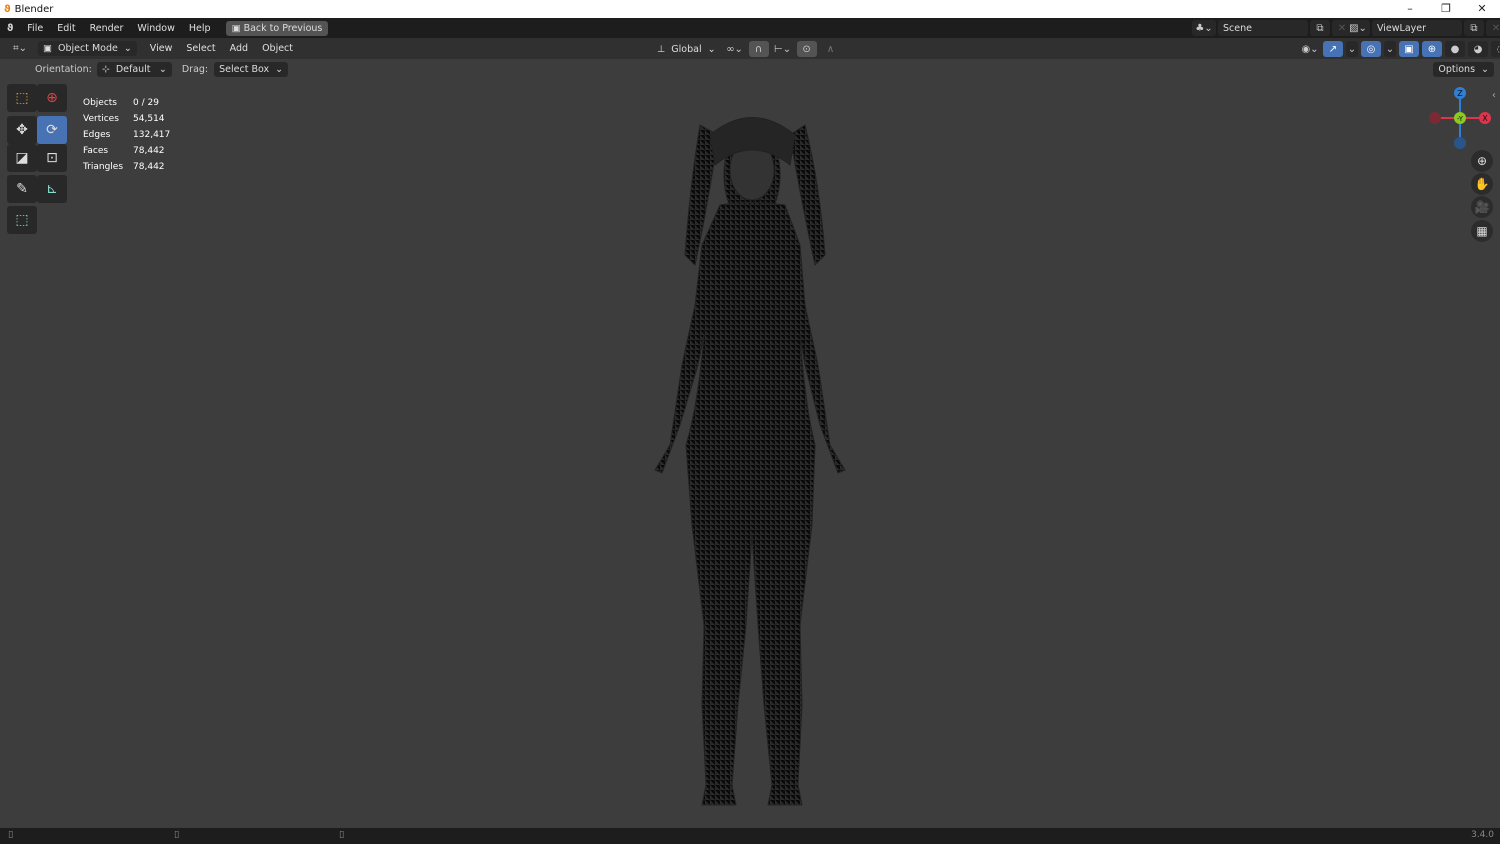 The height and width of the screenshot is (844, 1500). I want to click on proportional-edit-icon: ⊙, so click(806, 49).